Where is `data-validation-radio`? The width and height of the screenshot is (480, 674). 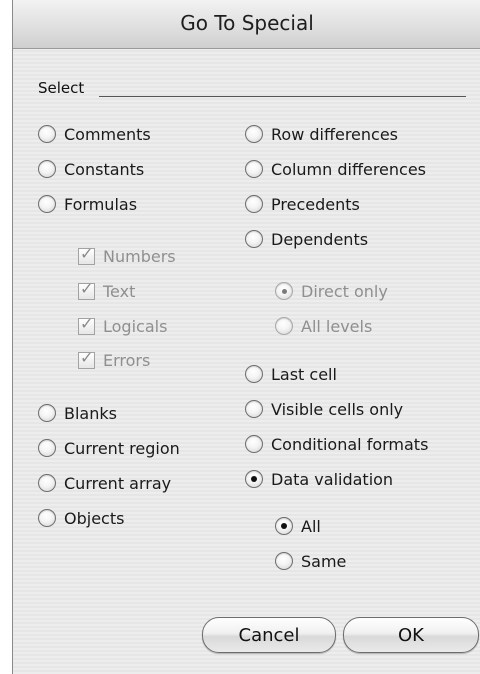 data-validation-radio is located at coordinates (254, 479).